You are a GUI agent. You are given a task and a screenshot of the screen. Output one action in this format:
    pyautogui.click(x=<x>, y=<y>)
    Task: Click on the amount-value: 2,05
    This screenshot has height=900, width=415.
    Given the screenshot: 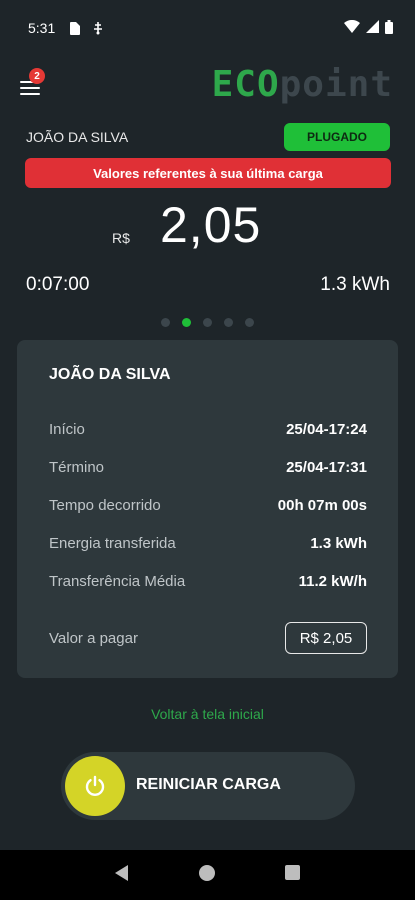 What is the action you would take?
    pyautogui.click(x=211, y=225)
    